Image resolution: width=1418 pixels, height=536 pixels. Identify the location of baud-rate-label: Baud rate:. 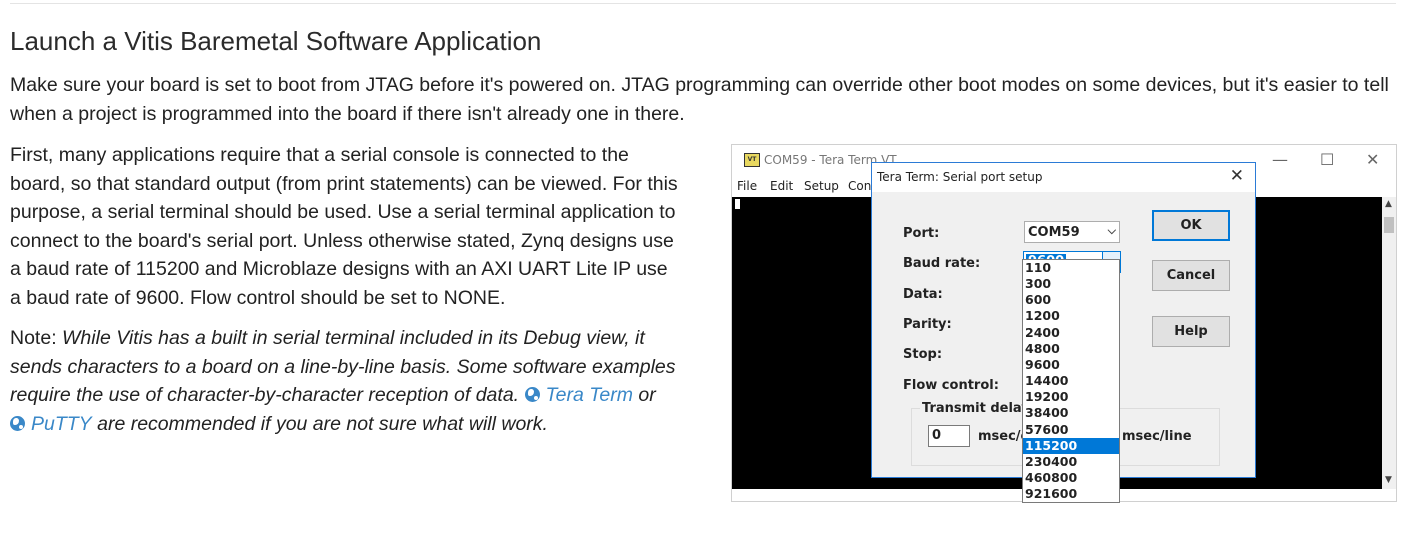
(942, 263).